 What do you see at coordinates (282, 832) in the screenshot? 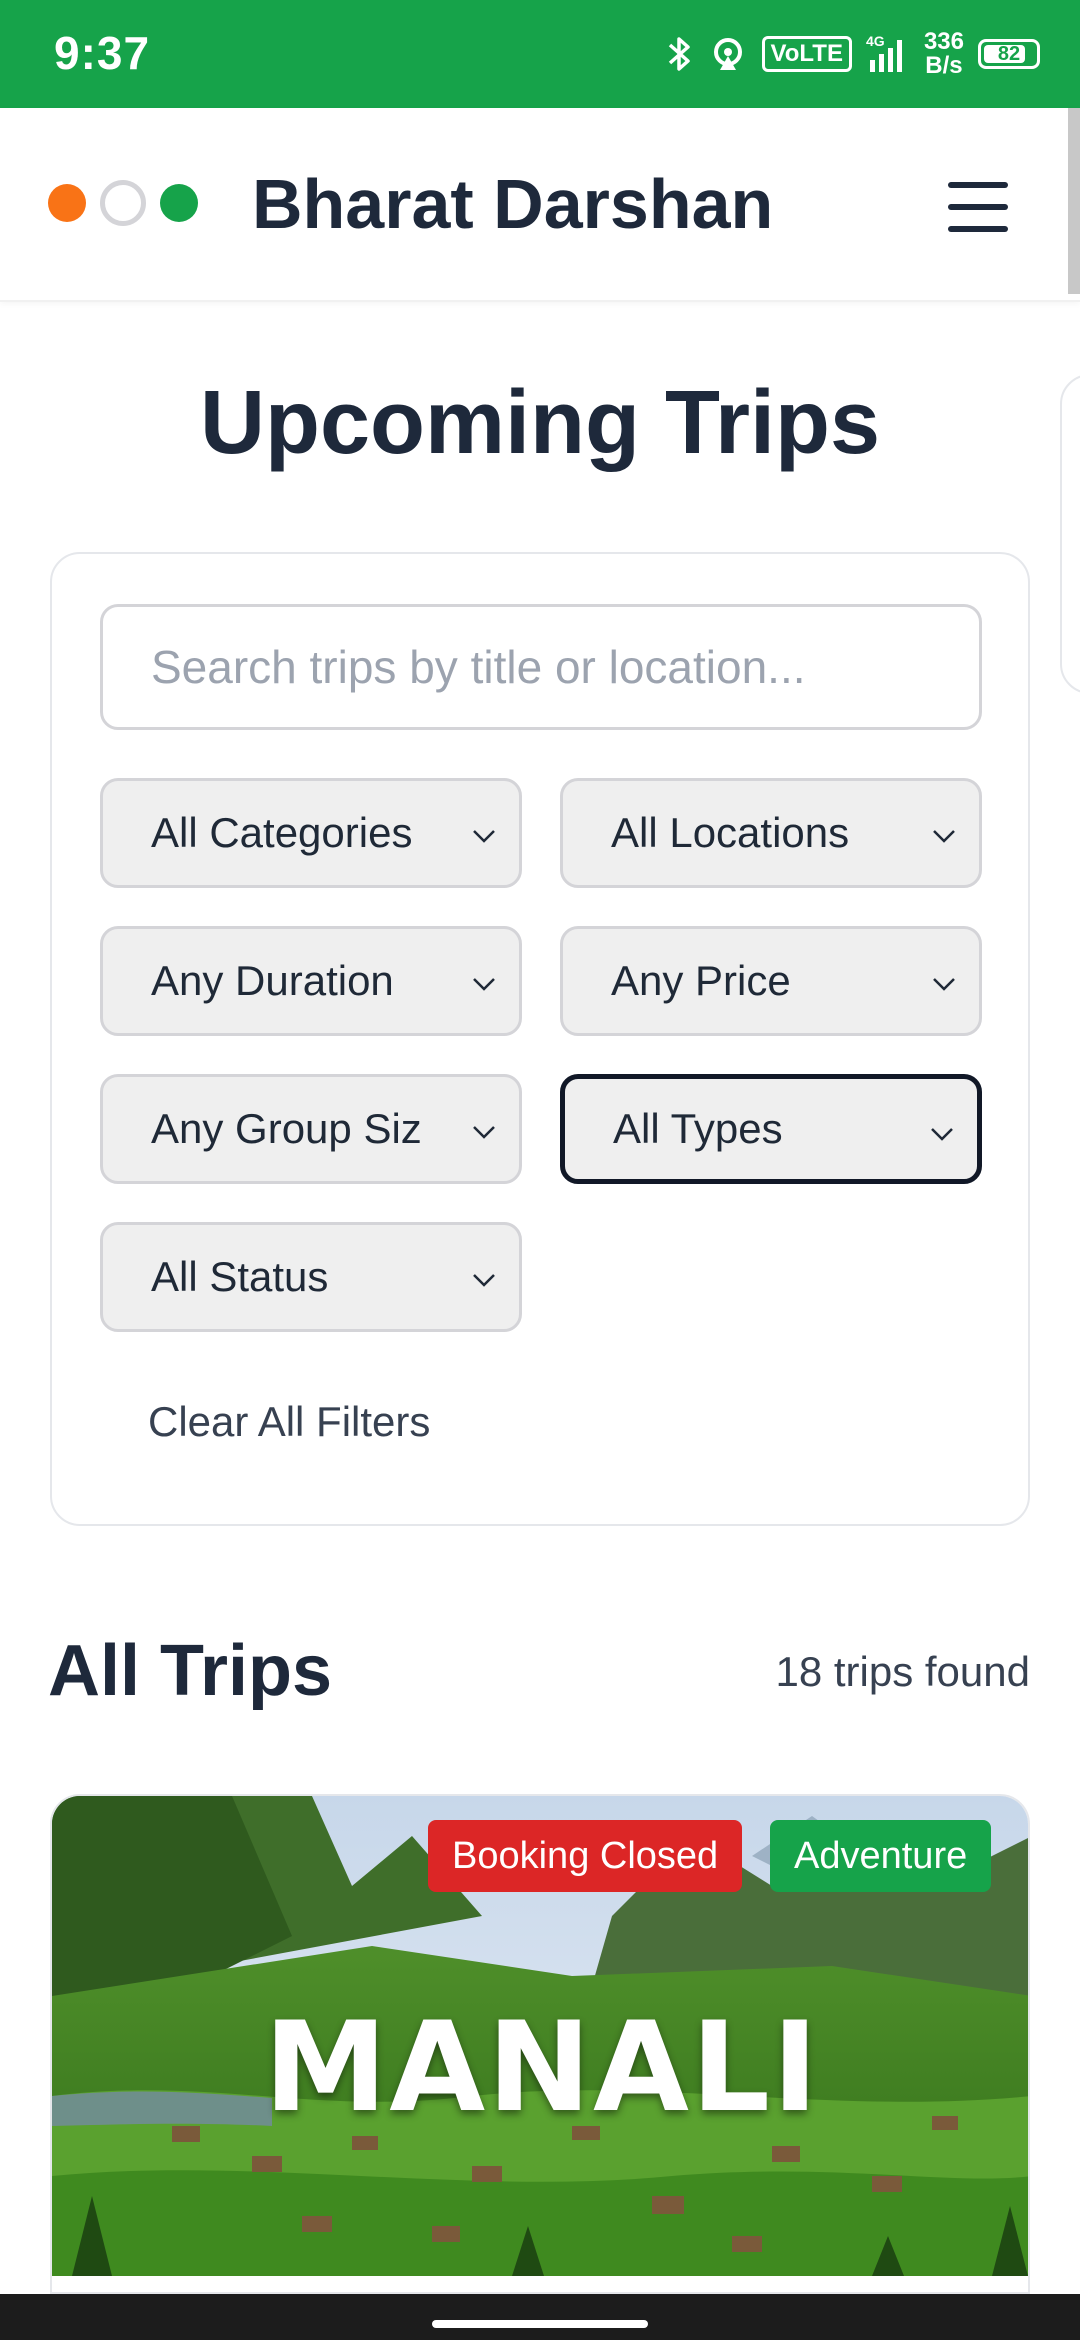
I see `category-select-value: All Categories` at bounding box center [282, 832].